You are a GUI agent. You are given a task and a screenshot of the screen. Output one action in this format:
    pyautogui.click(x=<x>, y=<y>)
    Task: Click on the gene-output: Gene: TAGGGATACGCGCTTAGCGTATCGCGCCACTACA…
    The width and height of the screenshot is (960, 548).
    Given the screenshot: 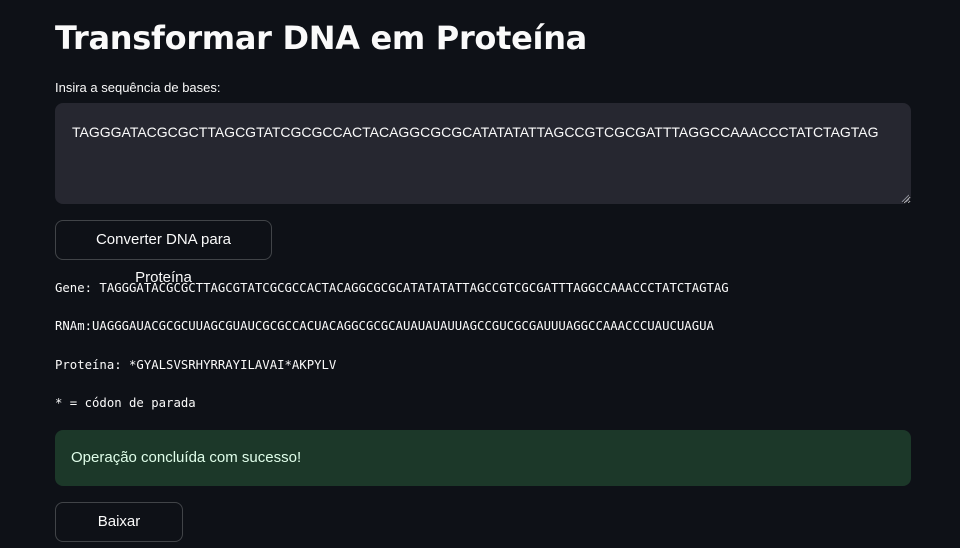 What is the action you would take?
    pyautogui.click(x=392, y=288)
    